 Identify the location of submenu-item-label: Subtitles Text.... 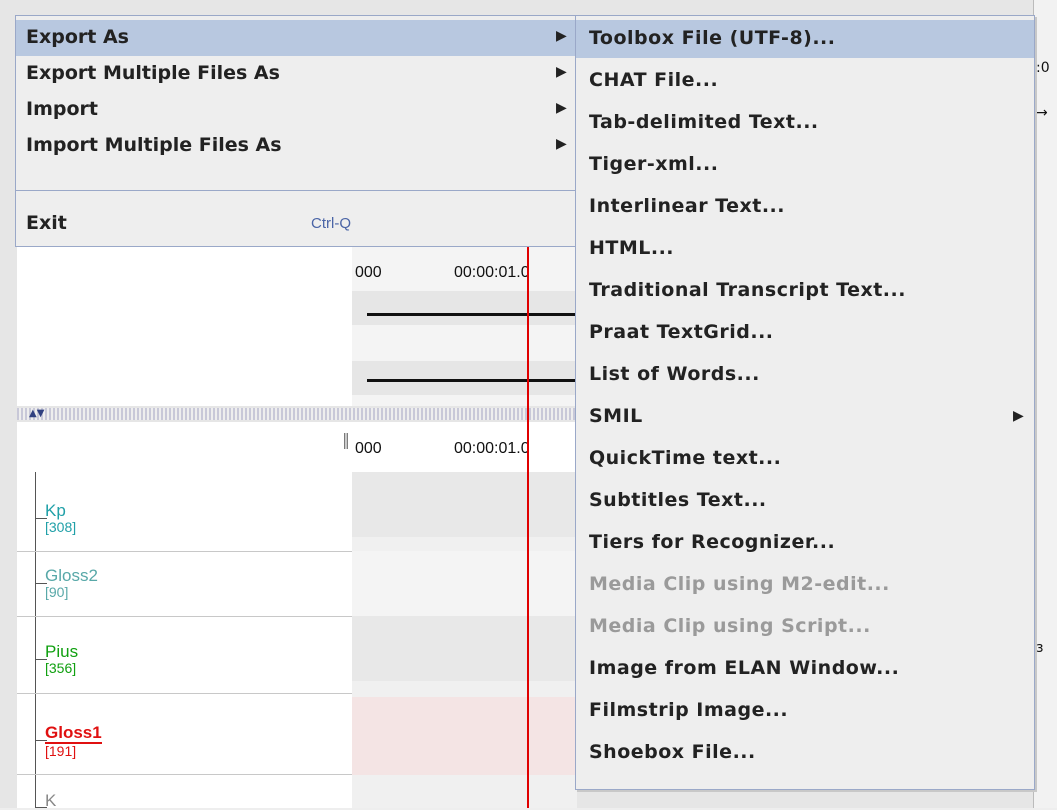
(678, 500).